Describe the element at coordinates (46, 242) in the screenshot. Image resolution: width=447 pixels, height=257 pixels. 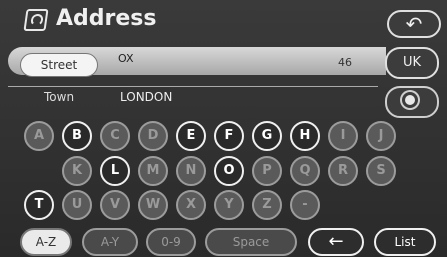
I see `az-mode-button: A-Z` at that location.